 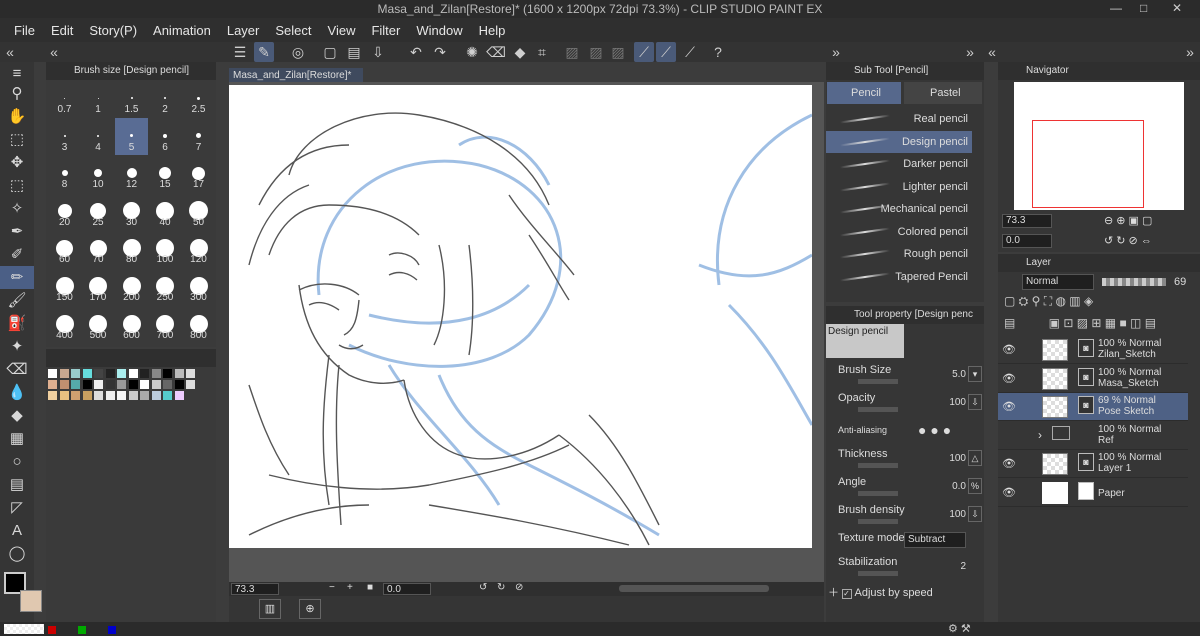 I want to click on sub-tool-item: Design pencil, so click(x=899, y=141).